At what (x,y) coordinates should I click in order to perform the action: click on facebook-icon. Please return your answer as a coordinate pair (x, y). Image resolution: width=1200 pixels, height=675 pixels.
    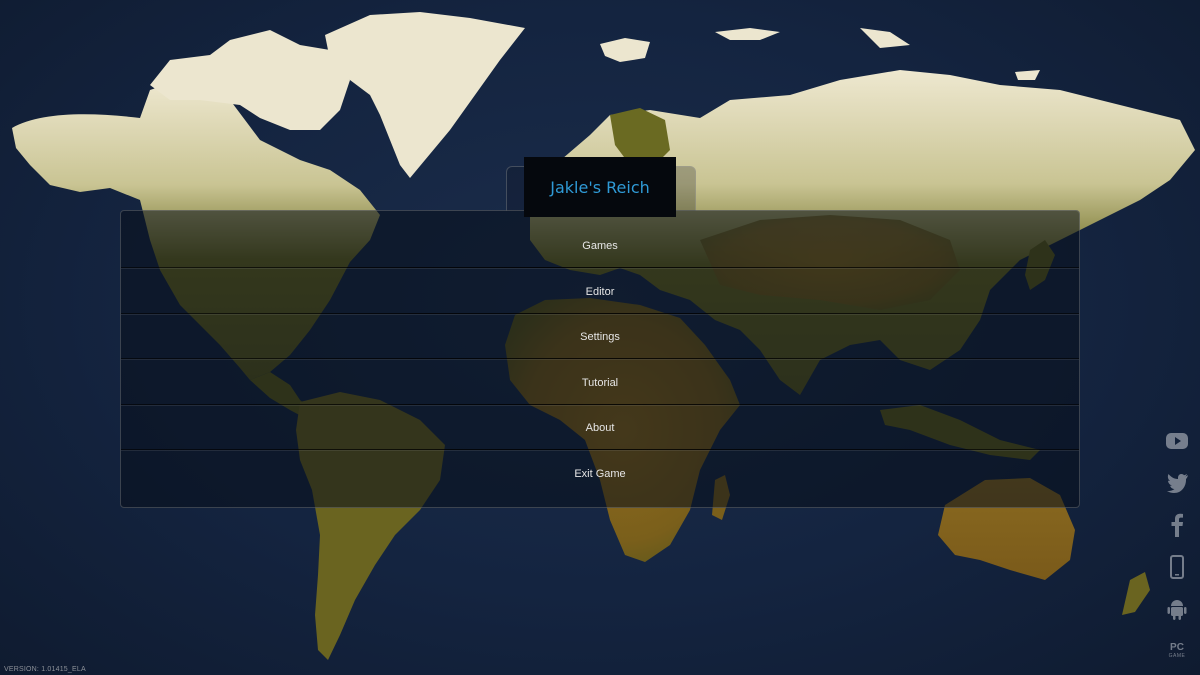
    Looking at the image, I should click on (1177, 525).